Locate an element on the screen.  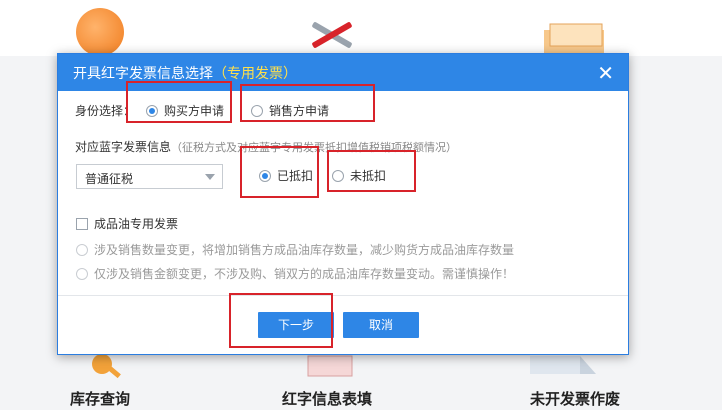
red-info-form-label: 红字信息表填 is located at coordinates (327, 398).